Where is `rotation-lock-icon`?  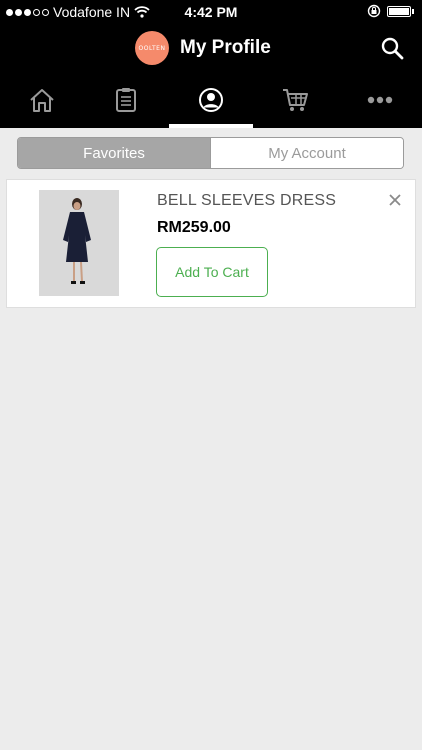
rotation-lock-icon is located at coordinates (374, 11).